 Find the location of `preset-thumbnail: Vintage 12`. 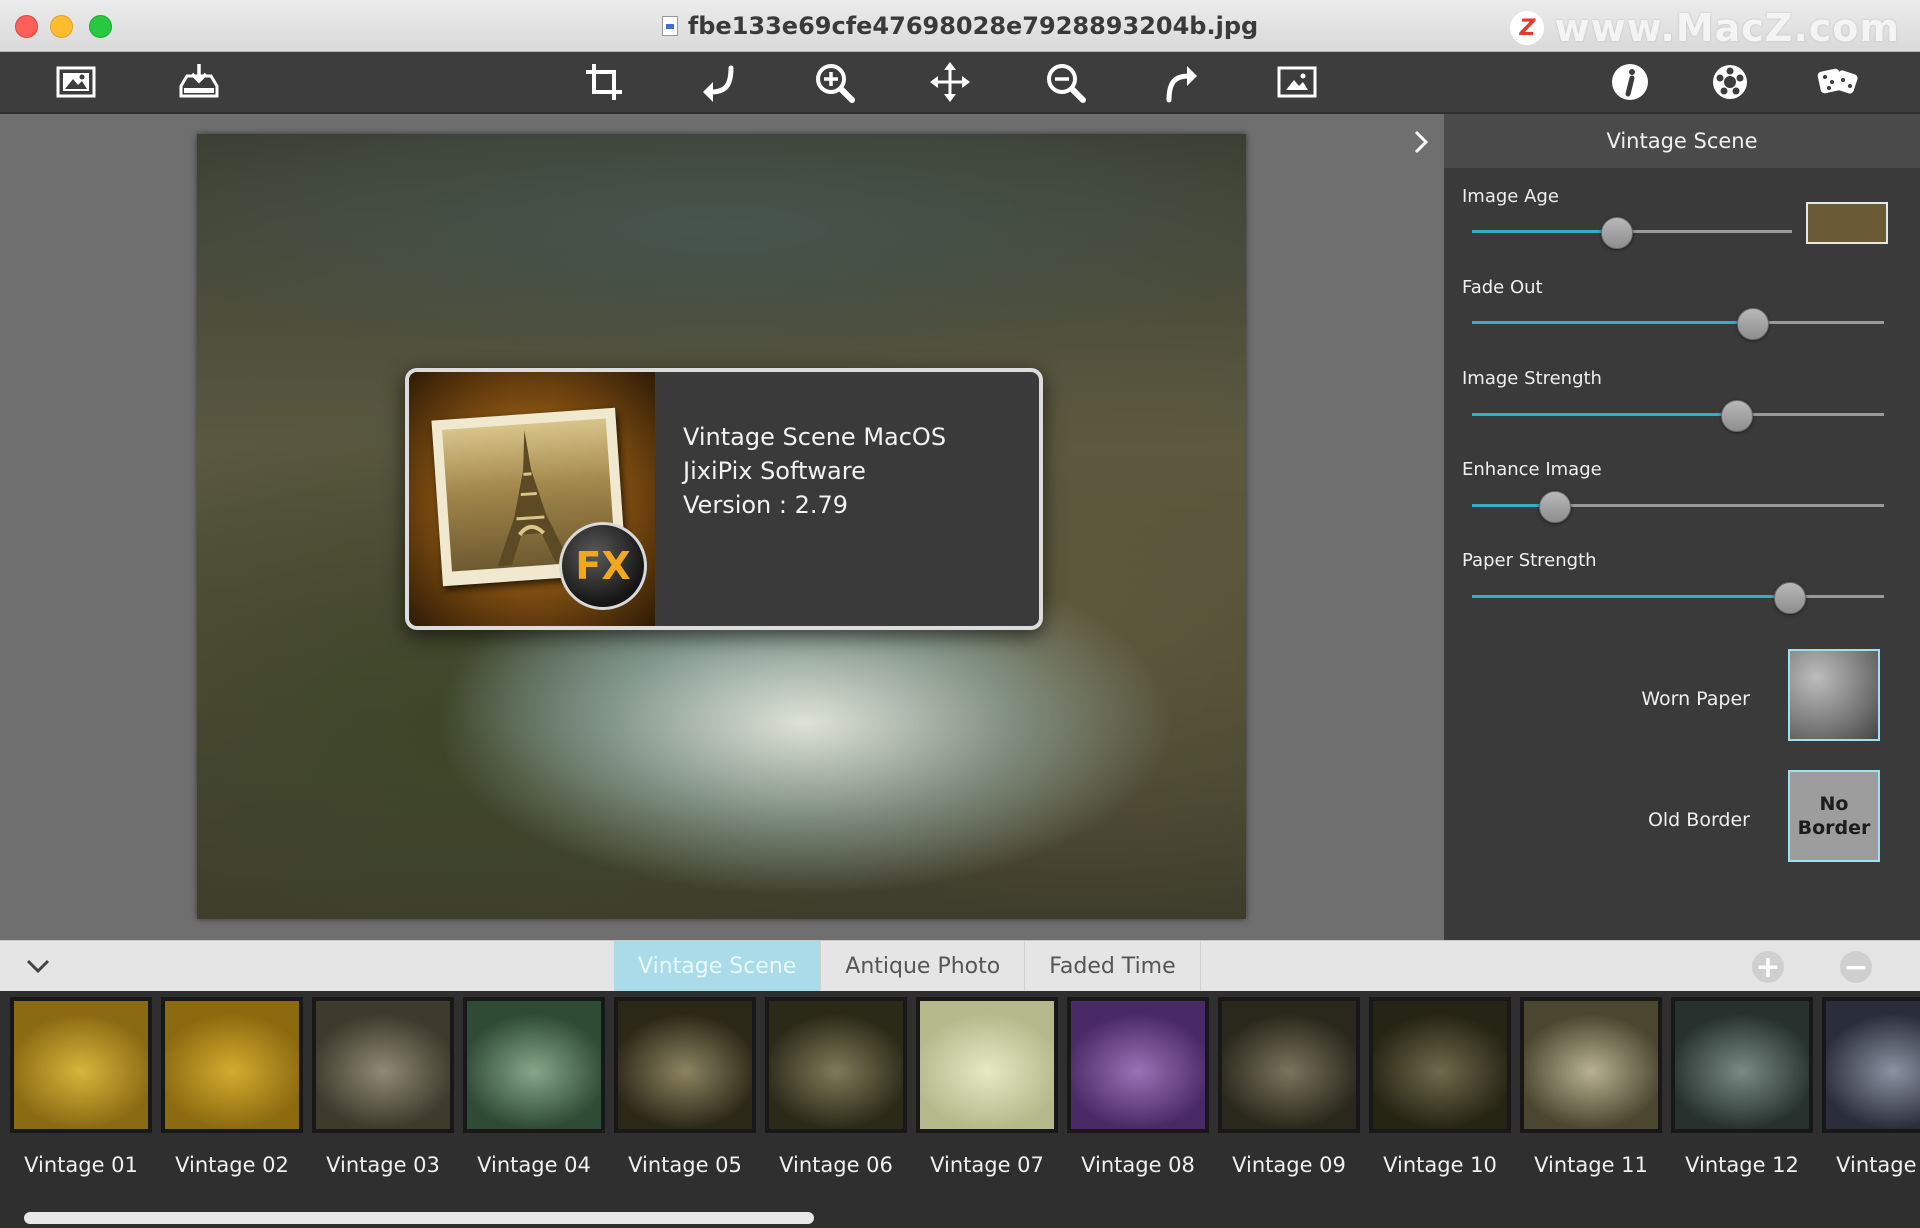

preset-thumbnail: Vintage 12 is located at coordinates (1742, 1090).